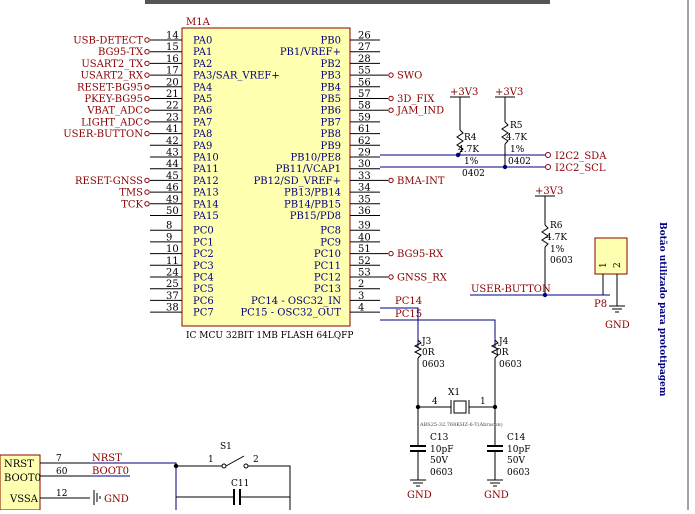 The height and width of the screenshot is (514, 695). Describe the element at coordinates (202, 64) in the screenshot. I see `mcu-pin-name: PA2` at that location.